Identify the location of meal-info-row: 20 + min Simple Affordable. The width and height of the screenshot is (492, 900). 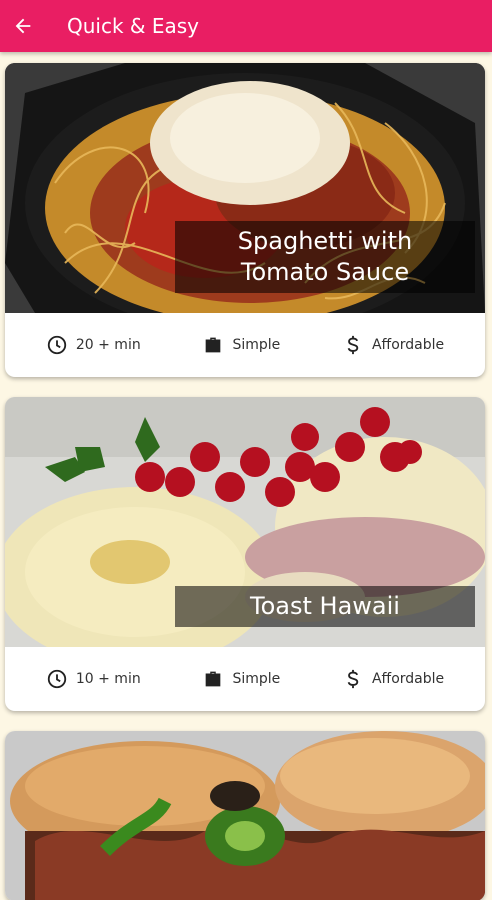
(245, 345).